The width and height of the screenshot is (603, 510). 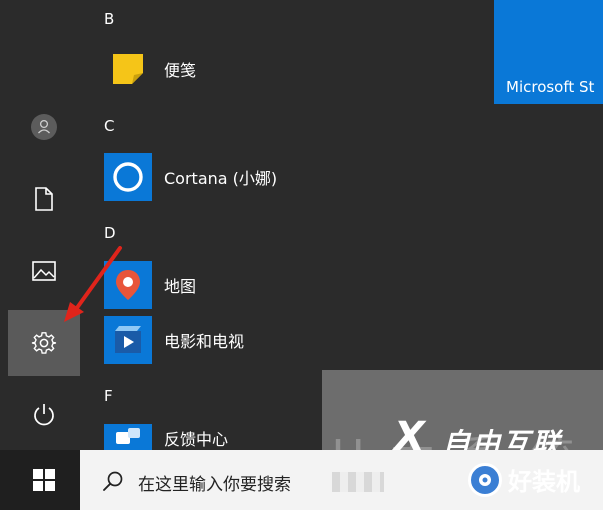 What do you see at coordinates (214, 485) in the screenshot?
I see `search-placeholder: 在这里输入你要搜索` at bounding box center [214, 485].